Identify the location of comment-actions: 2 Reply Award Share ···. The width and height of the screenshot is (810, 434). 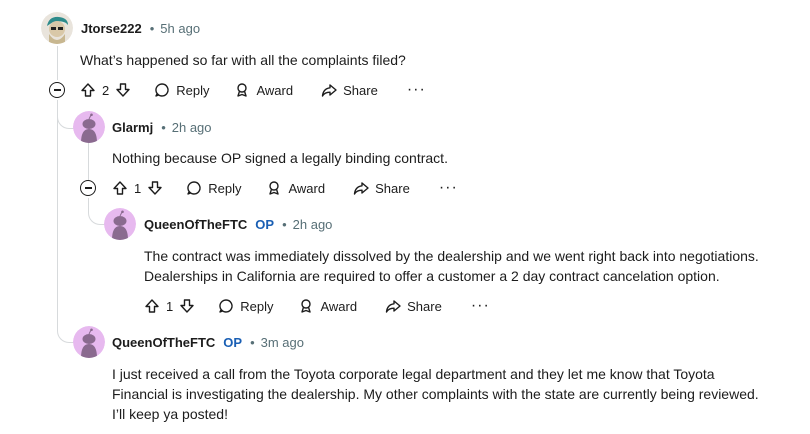
(253, 90).